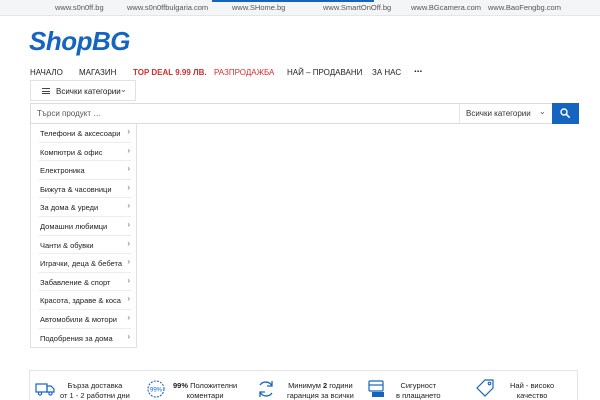 The width and height of the screenshot is (600, 400). Describe the element at coordinates (524, 7) in the screenshot. I see `site-link-baofengbg: www.BaoFengbg.com` at that location.